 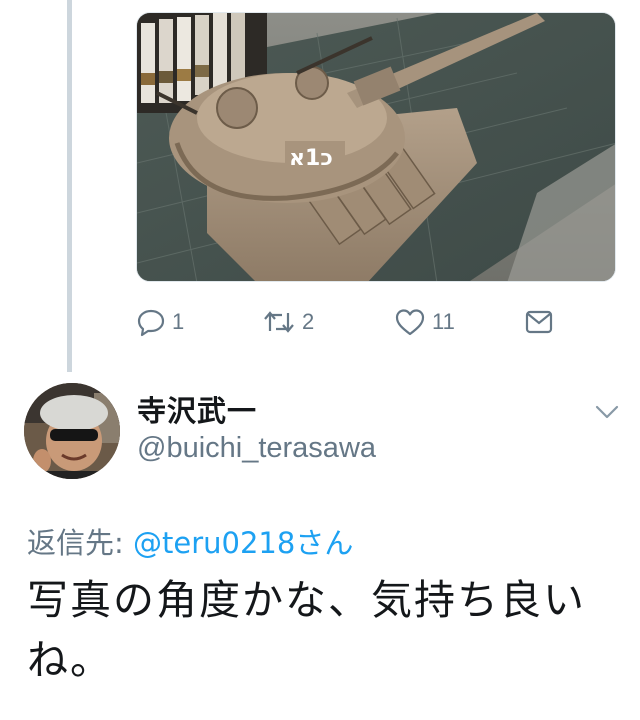 I want to click on tweet-menu-button, so click(x=607, y=412).